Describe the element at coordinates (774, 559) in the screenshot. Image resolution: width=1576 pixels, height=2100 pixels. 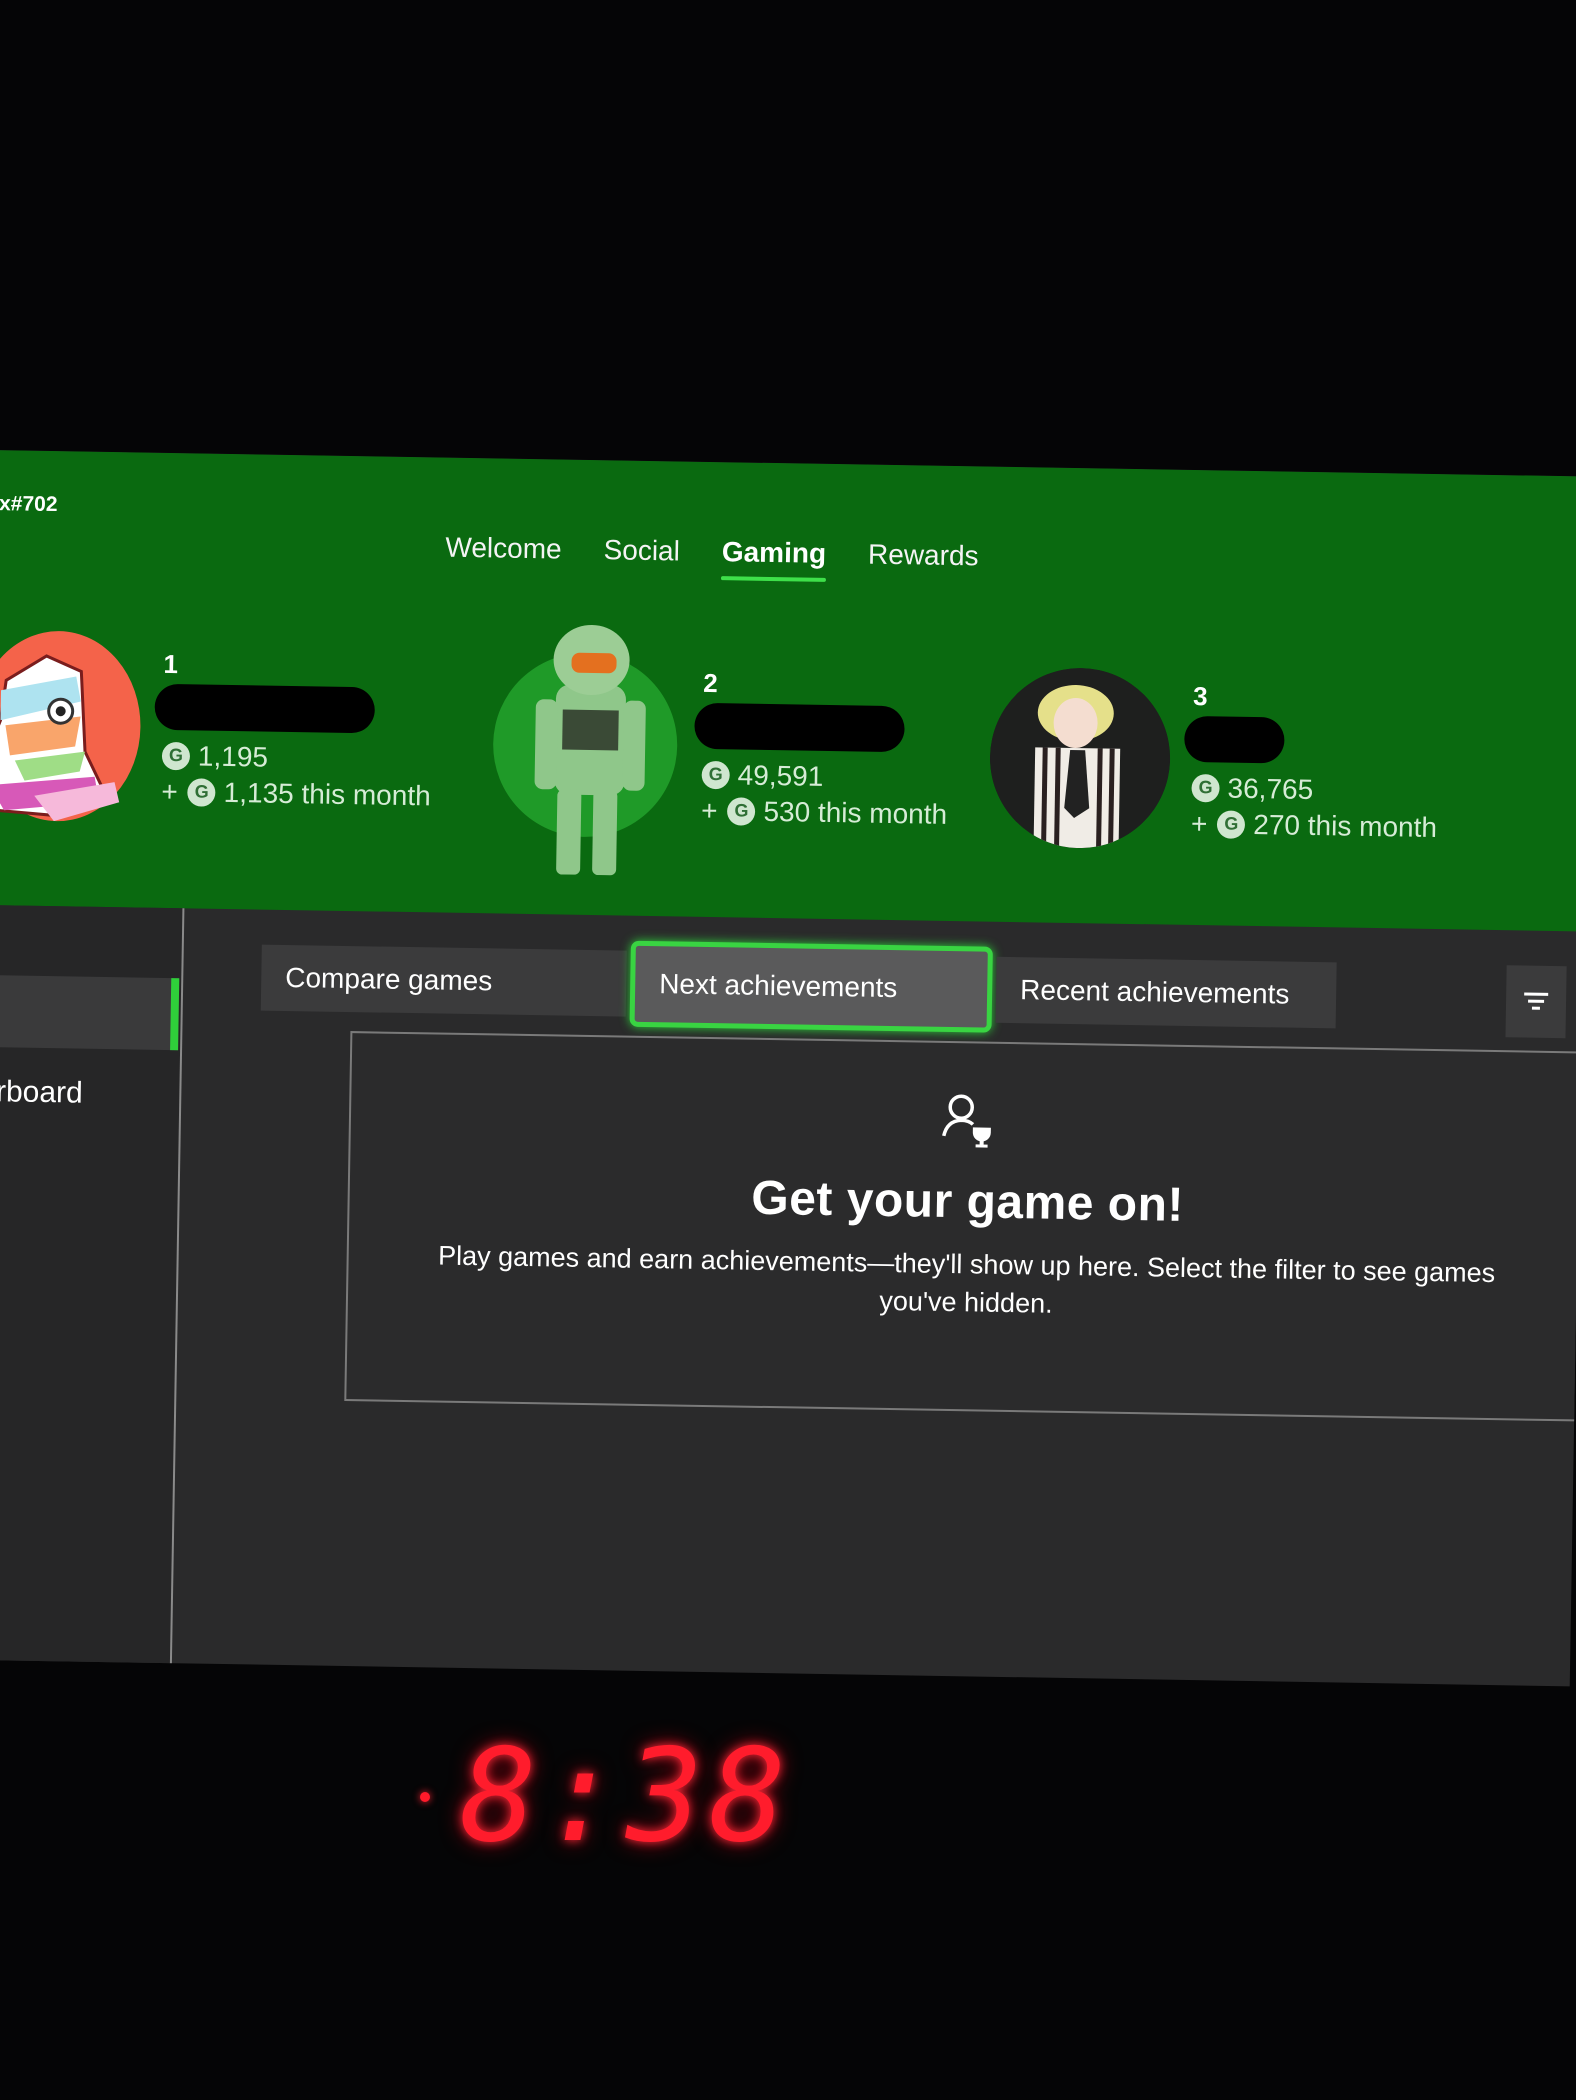
I see `nav-gaming: Gaming` at that location.